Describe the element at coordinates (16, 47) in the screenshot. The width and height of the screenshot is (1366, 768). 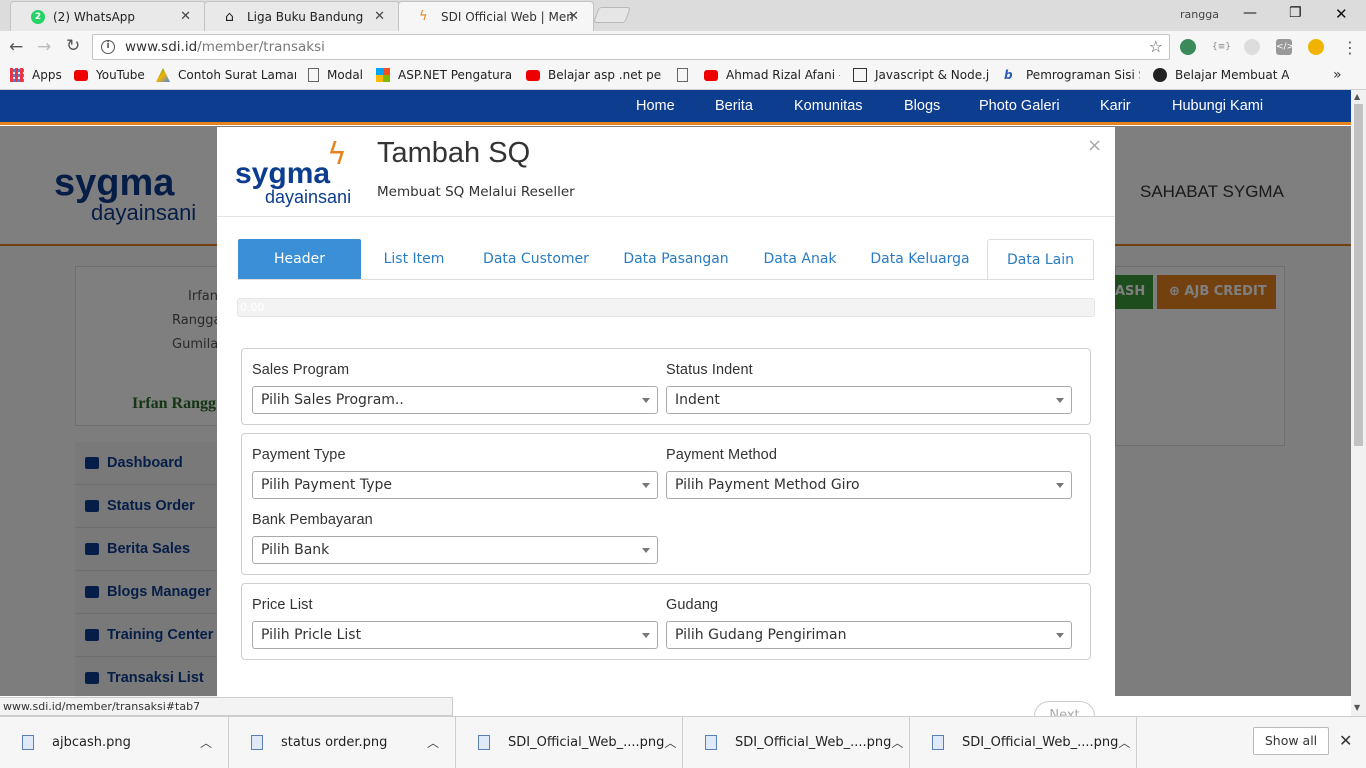
I see `back-icon: ←` at that location.